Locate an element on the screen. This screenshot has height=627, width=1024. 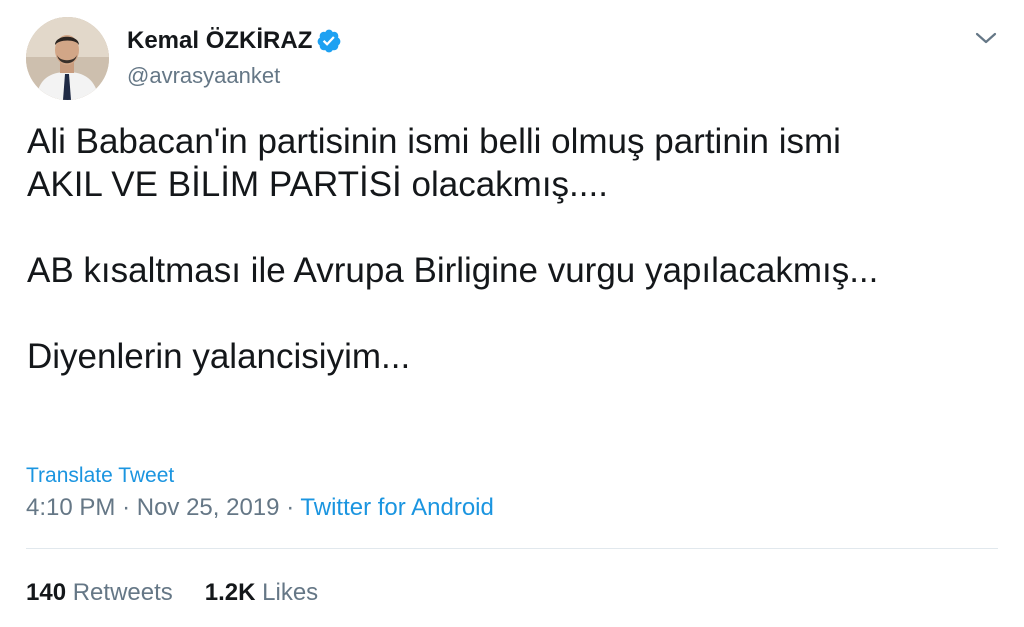
likes-label: Likes is located at coordinates (290, 592).